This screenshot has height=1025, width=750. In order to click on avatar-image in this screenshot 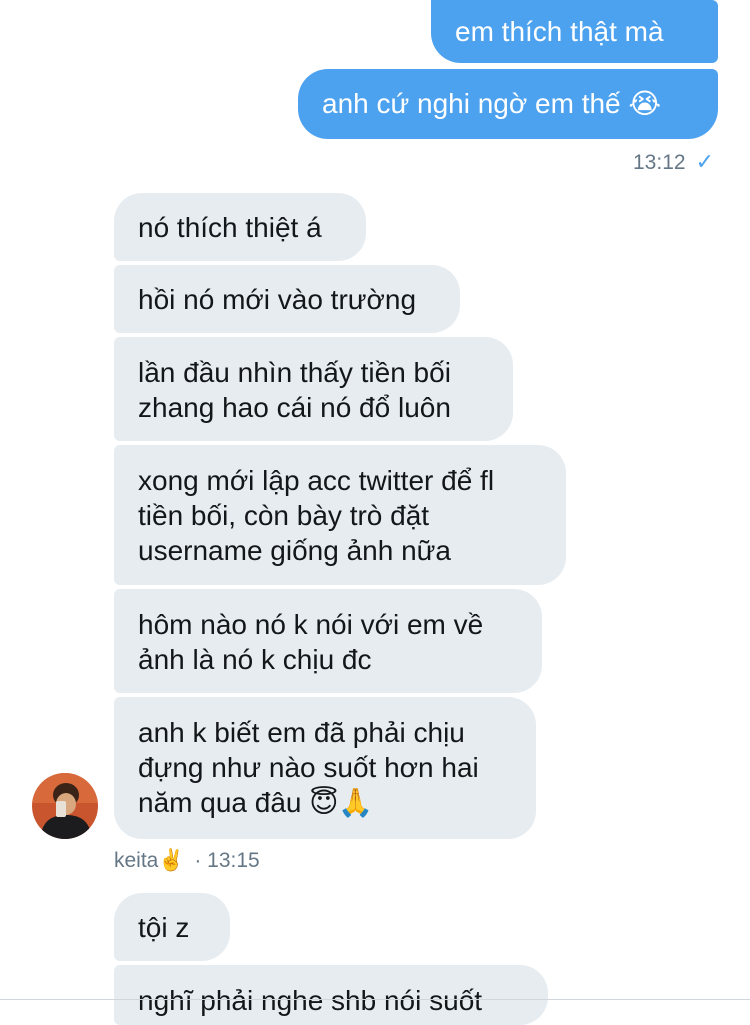, I will do `click(65, 806)`.